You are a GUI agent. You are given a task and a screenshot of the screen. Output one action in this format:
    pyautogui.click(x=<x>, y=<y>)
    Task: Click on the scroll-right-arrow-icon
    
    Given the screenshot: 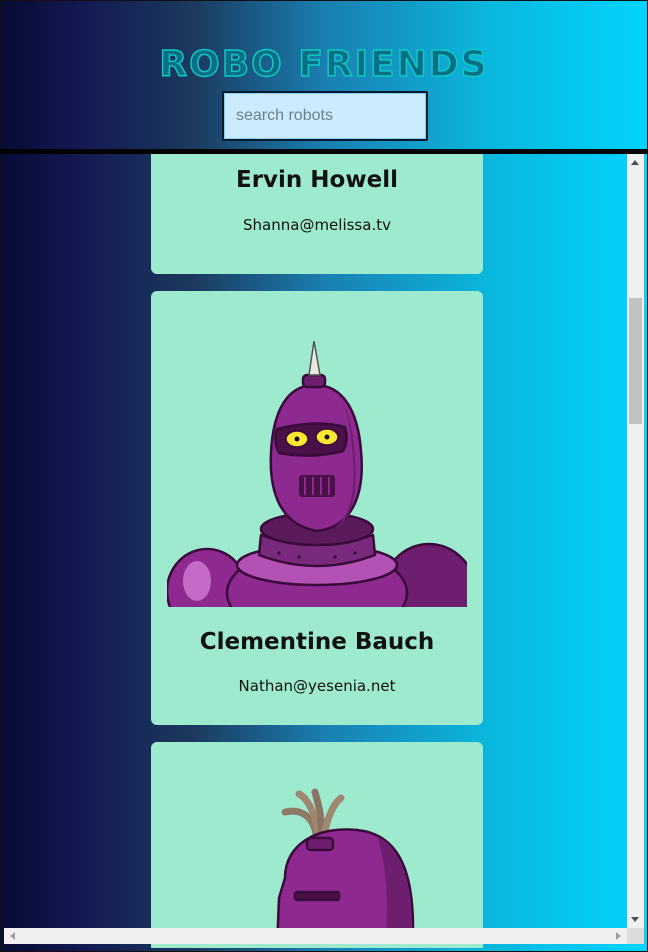 What is the action you would take?
    pyautogui.click(x=618, y=936)
    